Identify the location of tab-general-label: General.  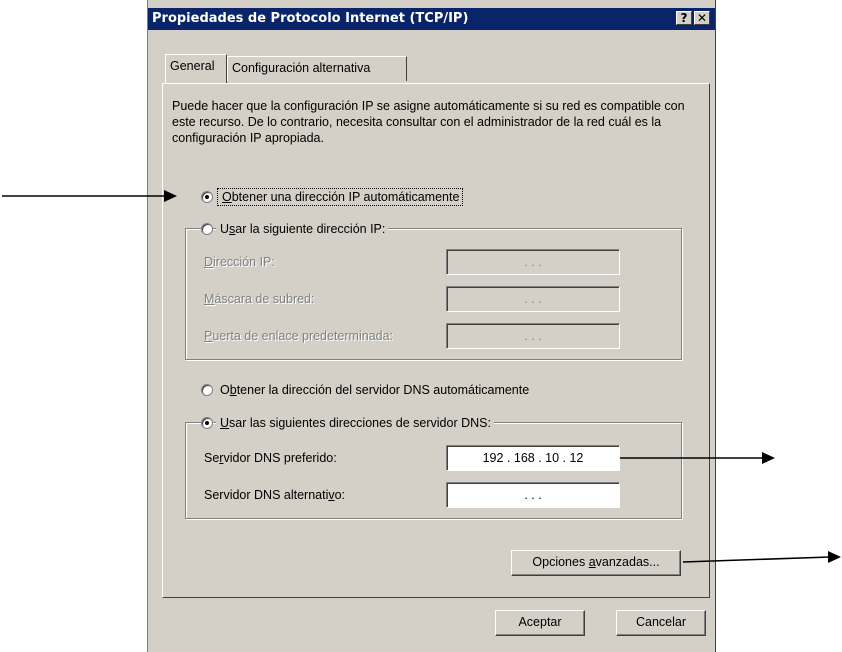
(192, 66).